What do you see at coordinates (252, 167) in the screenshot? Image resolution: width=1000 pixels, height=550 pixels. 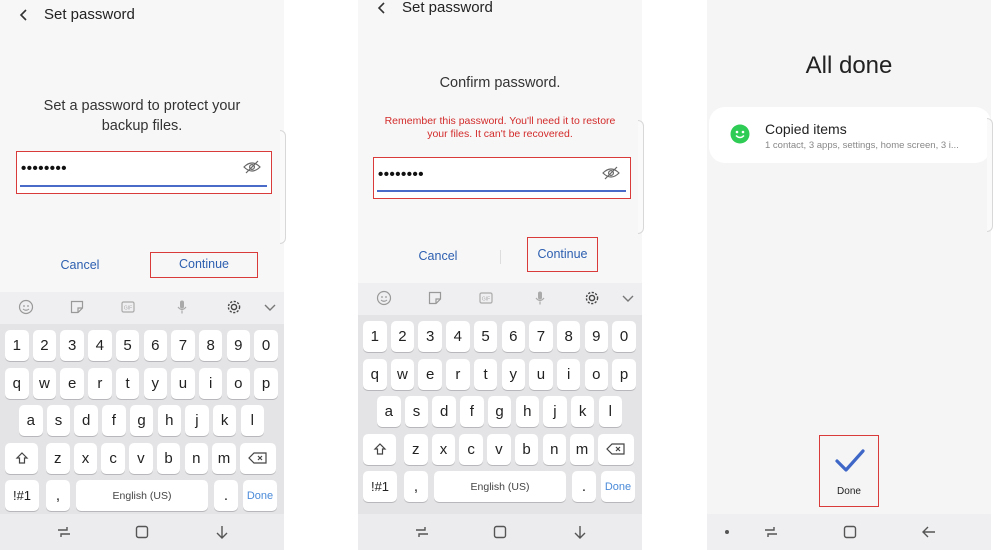 I see `hide-password-icon` at bounding box center [252, 167].